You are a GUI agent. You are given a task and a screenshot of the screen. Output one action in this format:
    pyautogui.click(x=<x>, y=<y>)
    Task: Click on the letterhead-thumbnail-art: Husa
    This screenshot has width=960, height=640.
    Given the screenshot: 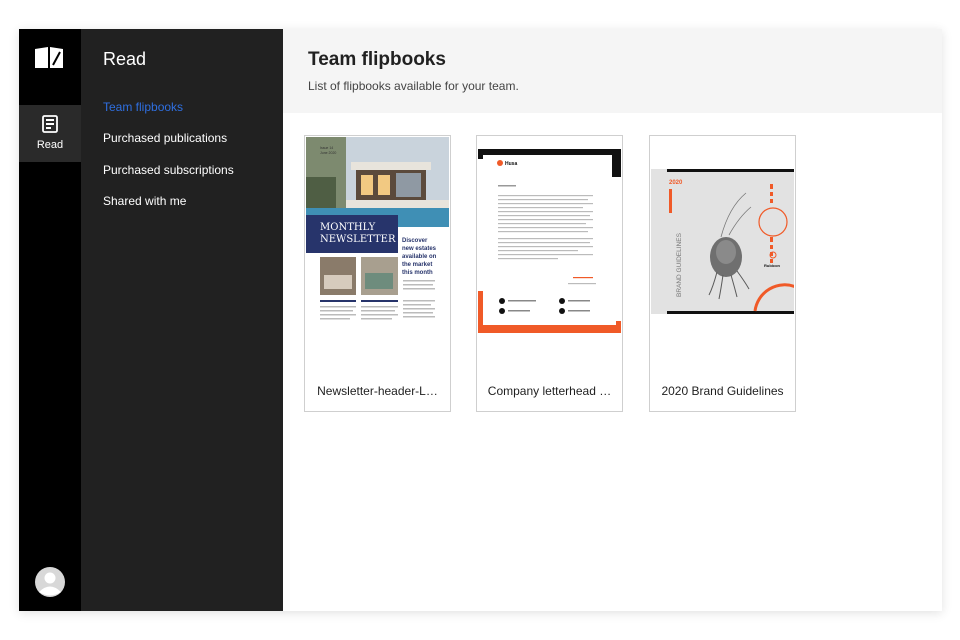 What is the action you would take?
    pyautogui.click(x=549, y=241)
    